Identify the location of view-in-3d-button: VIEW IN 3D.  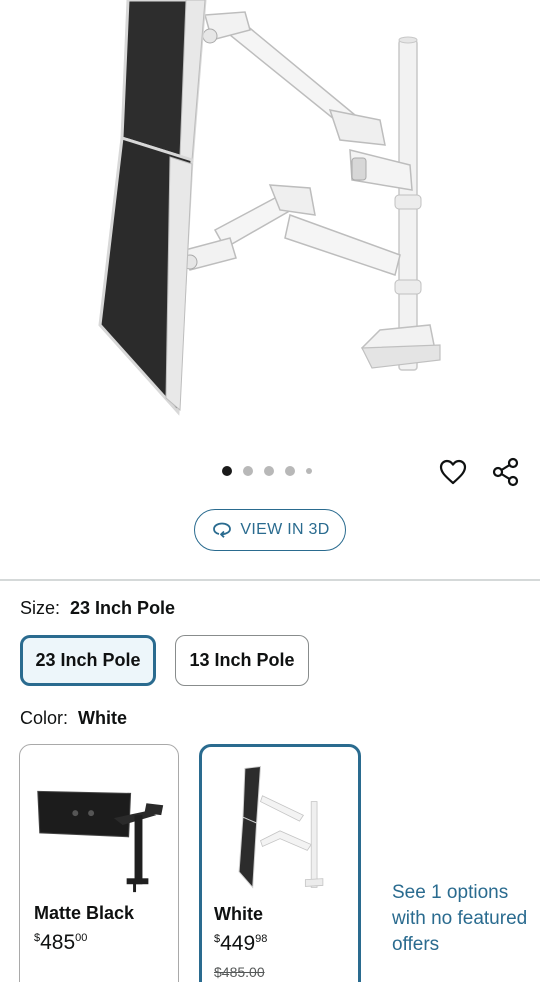
(270, 530).